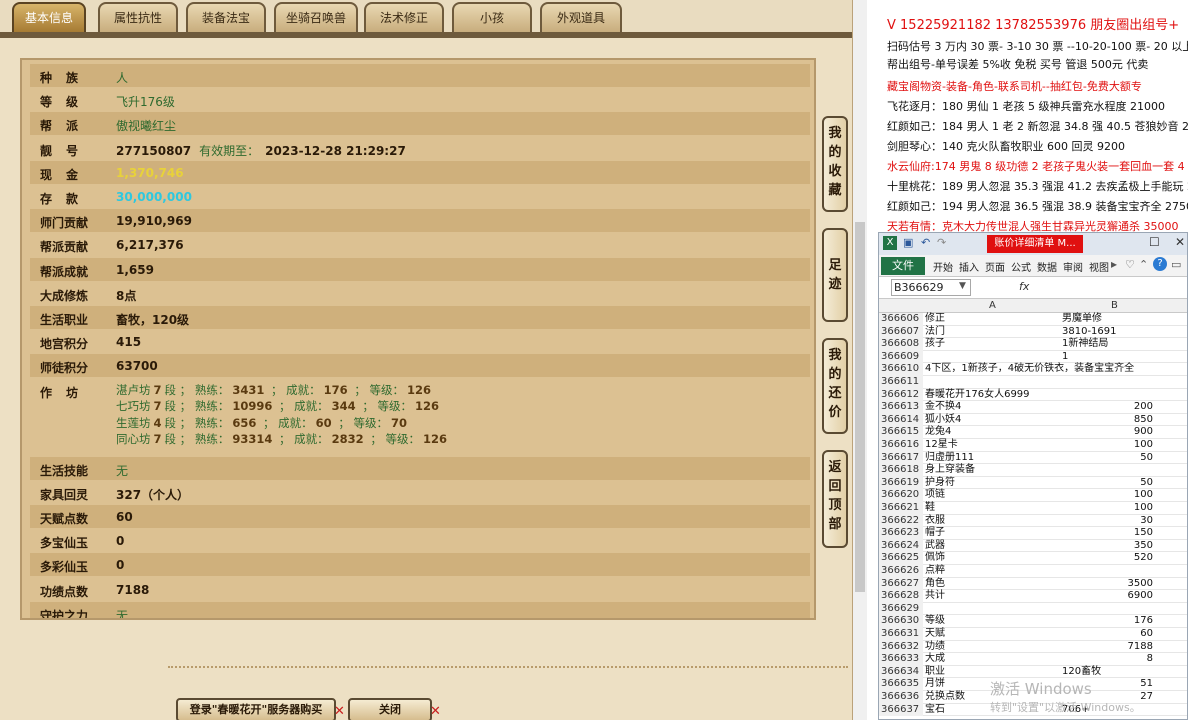 The width and height of the screenshot is (1188, 720). What do you see at coordinates (404, 17) in the screenshot?
I see `tab-spell-correction: 法术修正` at bounding box center [404, 17].